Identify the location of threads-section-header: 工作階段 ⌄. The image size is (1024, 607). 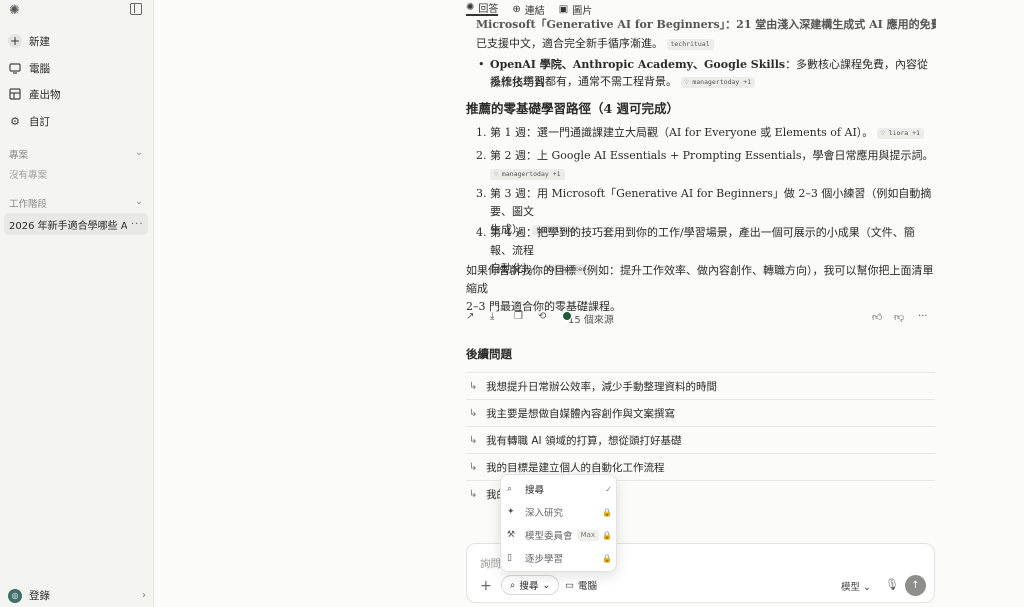
(76, 203).